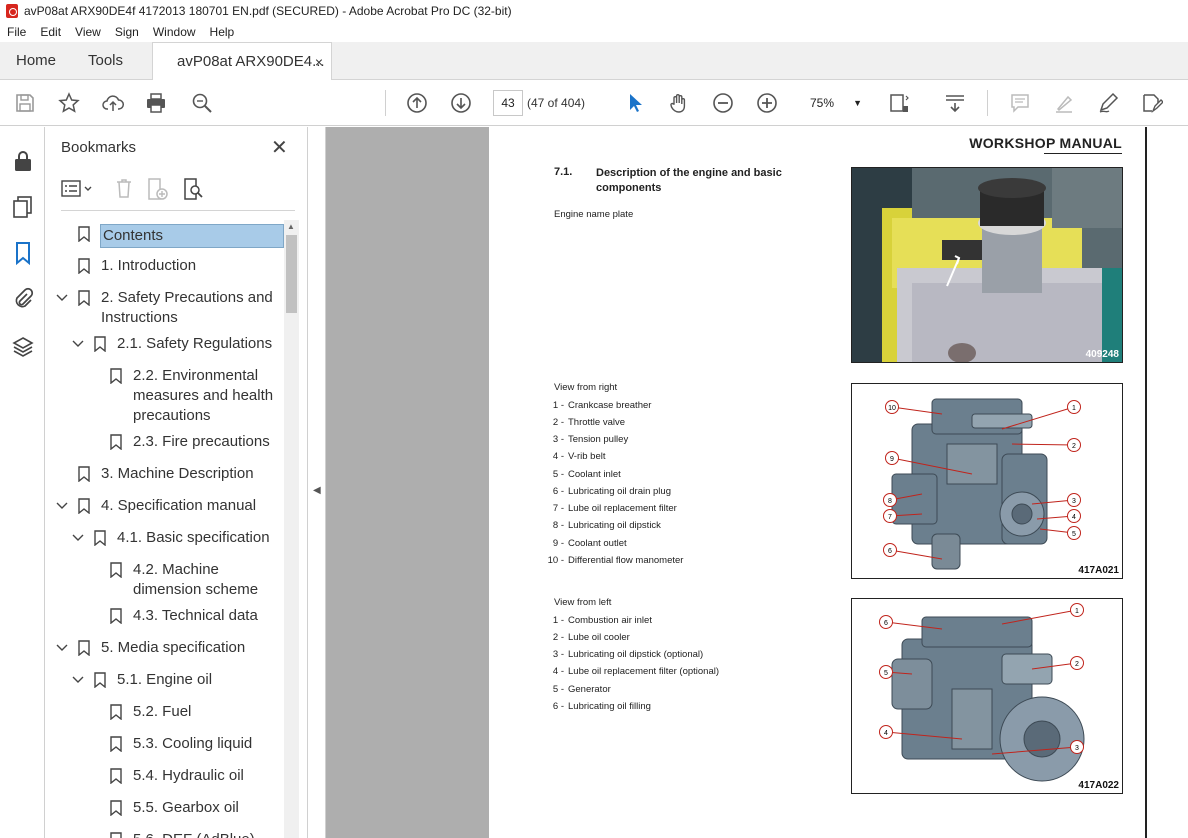 The image size is (1188, 838). What do you see at coordinates (508, 103) in the screenshot?
I see `page-number-input: 43` at bounding box center [508, 103].